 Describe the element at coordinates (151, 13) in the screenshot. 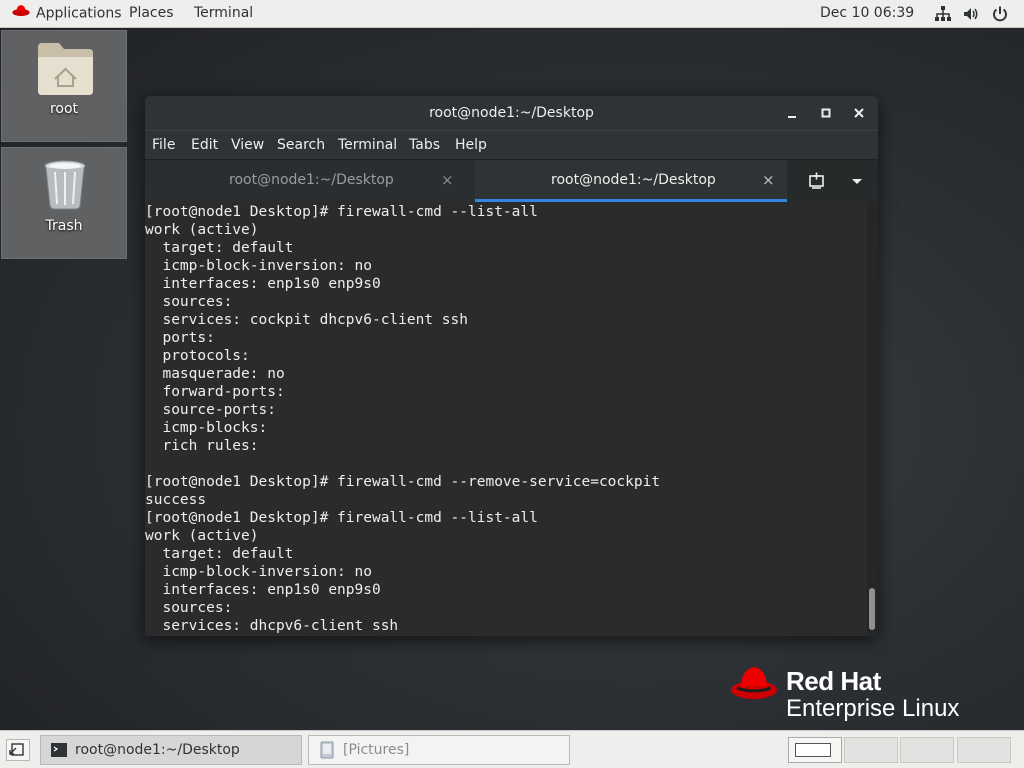

I see `places-menu: Places` at that location.